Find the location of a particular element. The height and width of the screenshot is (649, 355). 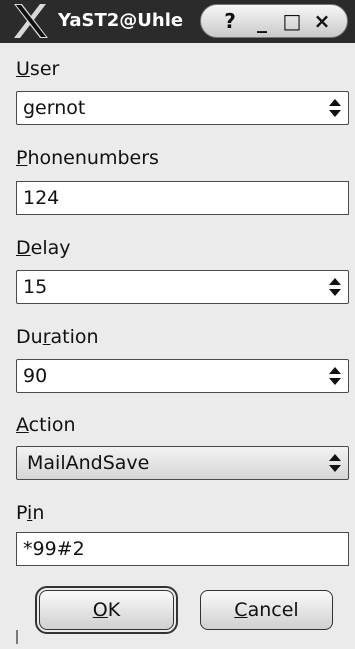

window-controls: ? _ □ × is located at coordinates (274, 21).